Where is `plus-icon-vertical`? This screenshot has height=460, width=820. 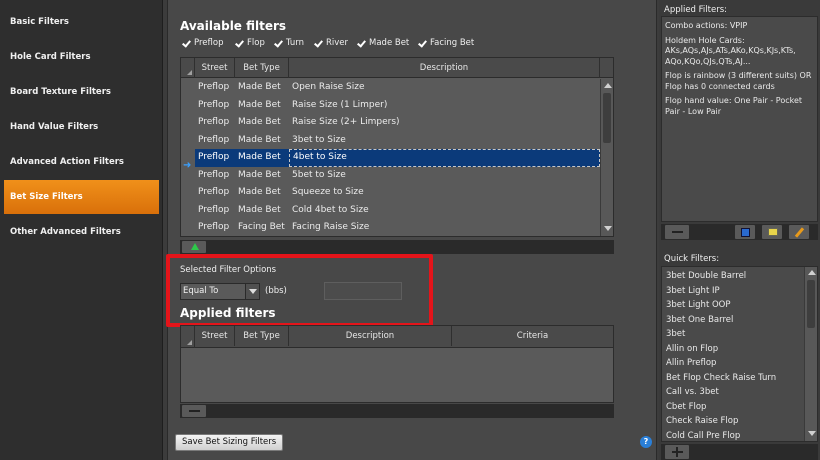
plus-icon-vertical is located at coordinates (677, 452).